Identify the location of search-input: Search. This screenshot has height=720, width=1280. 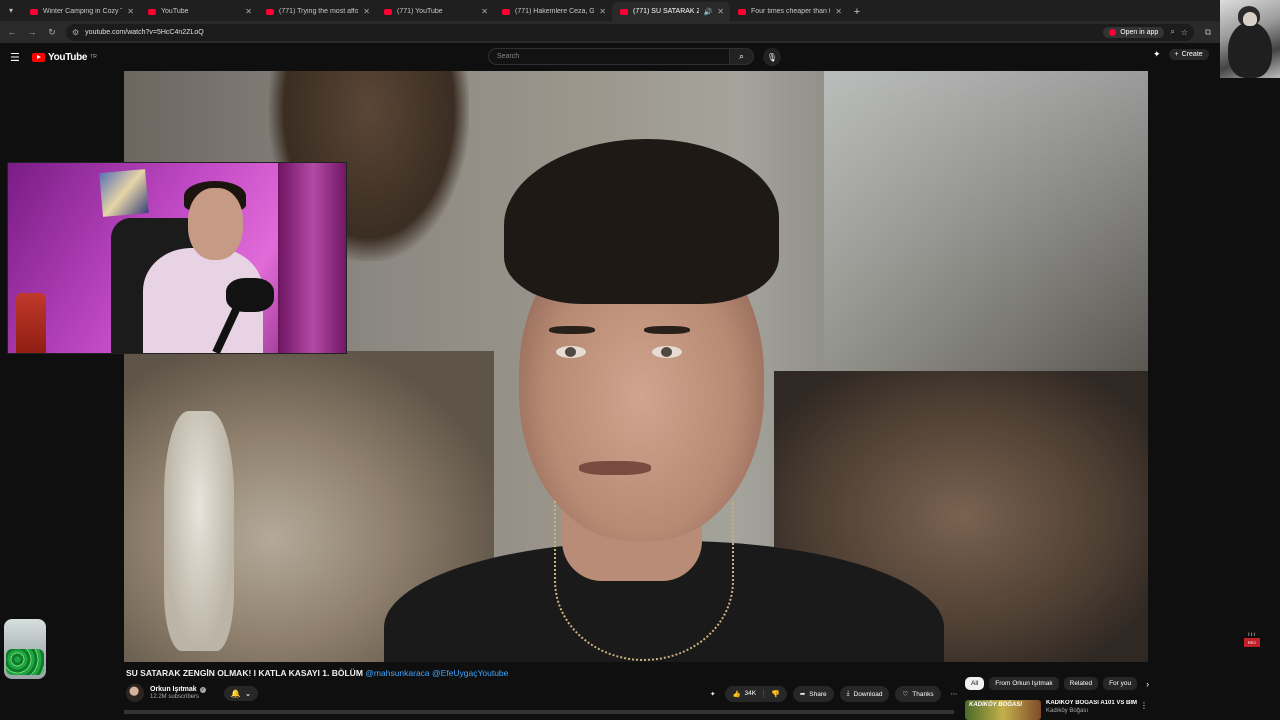
(609, 56).